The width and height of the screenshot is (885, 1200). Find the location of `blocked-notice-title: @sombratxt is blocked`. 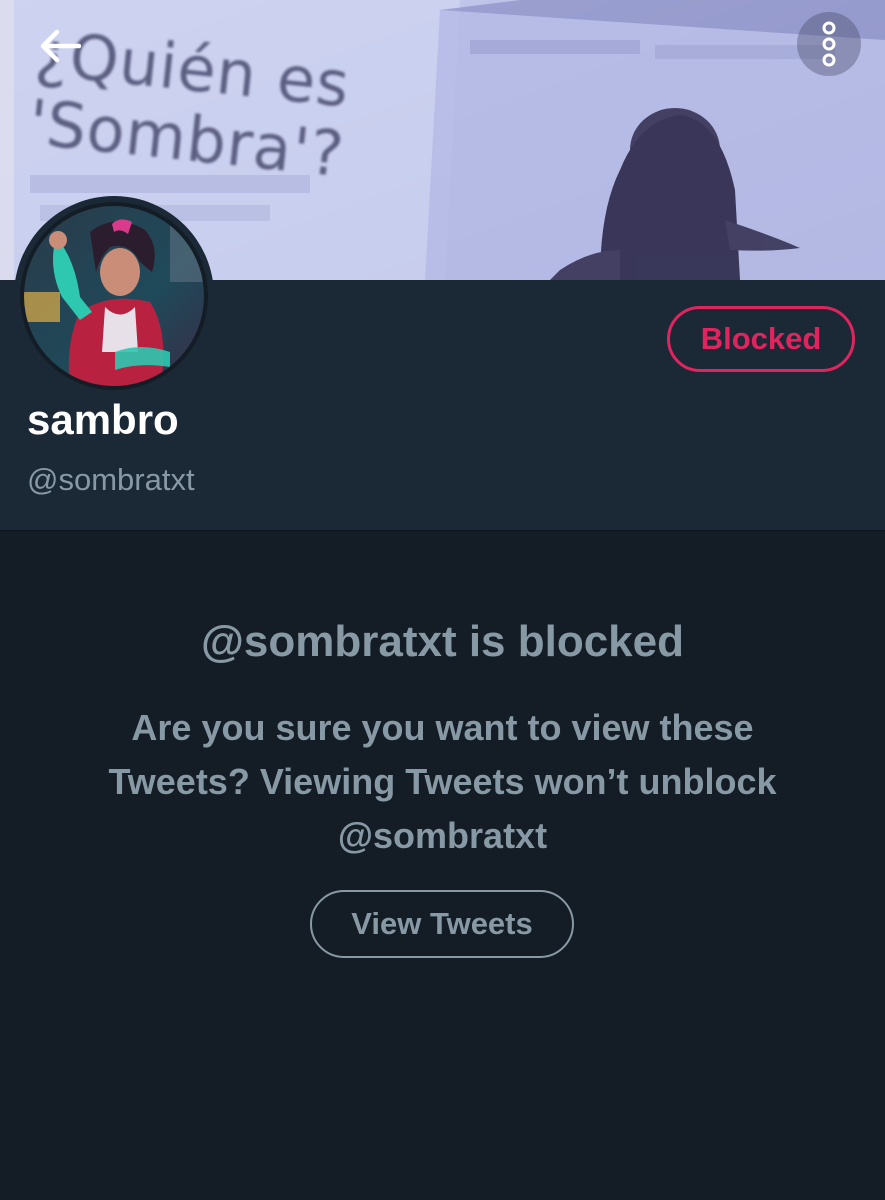

blocked-notice-title: @sombratxt is blocked is located at coordinates (442, 641).